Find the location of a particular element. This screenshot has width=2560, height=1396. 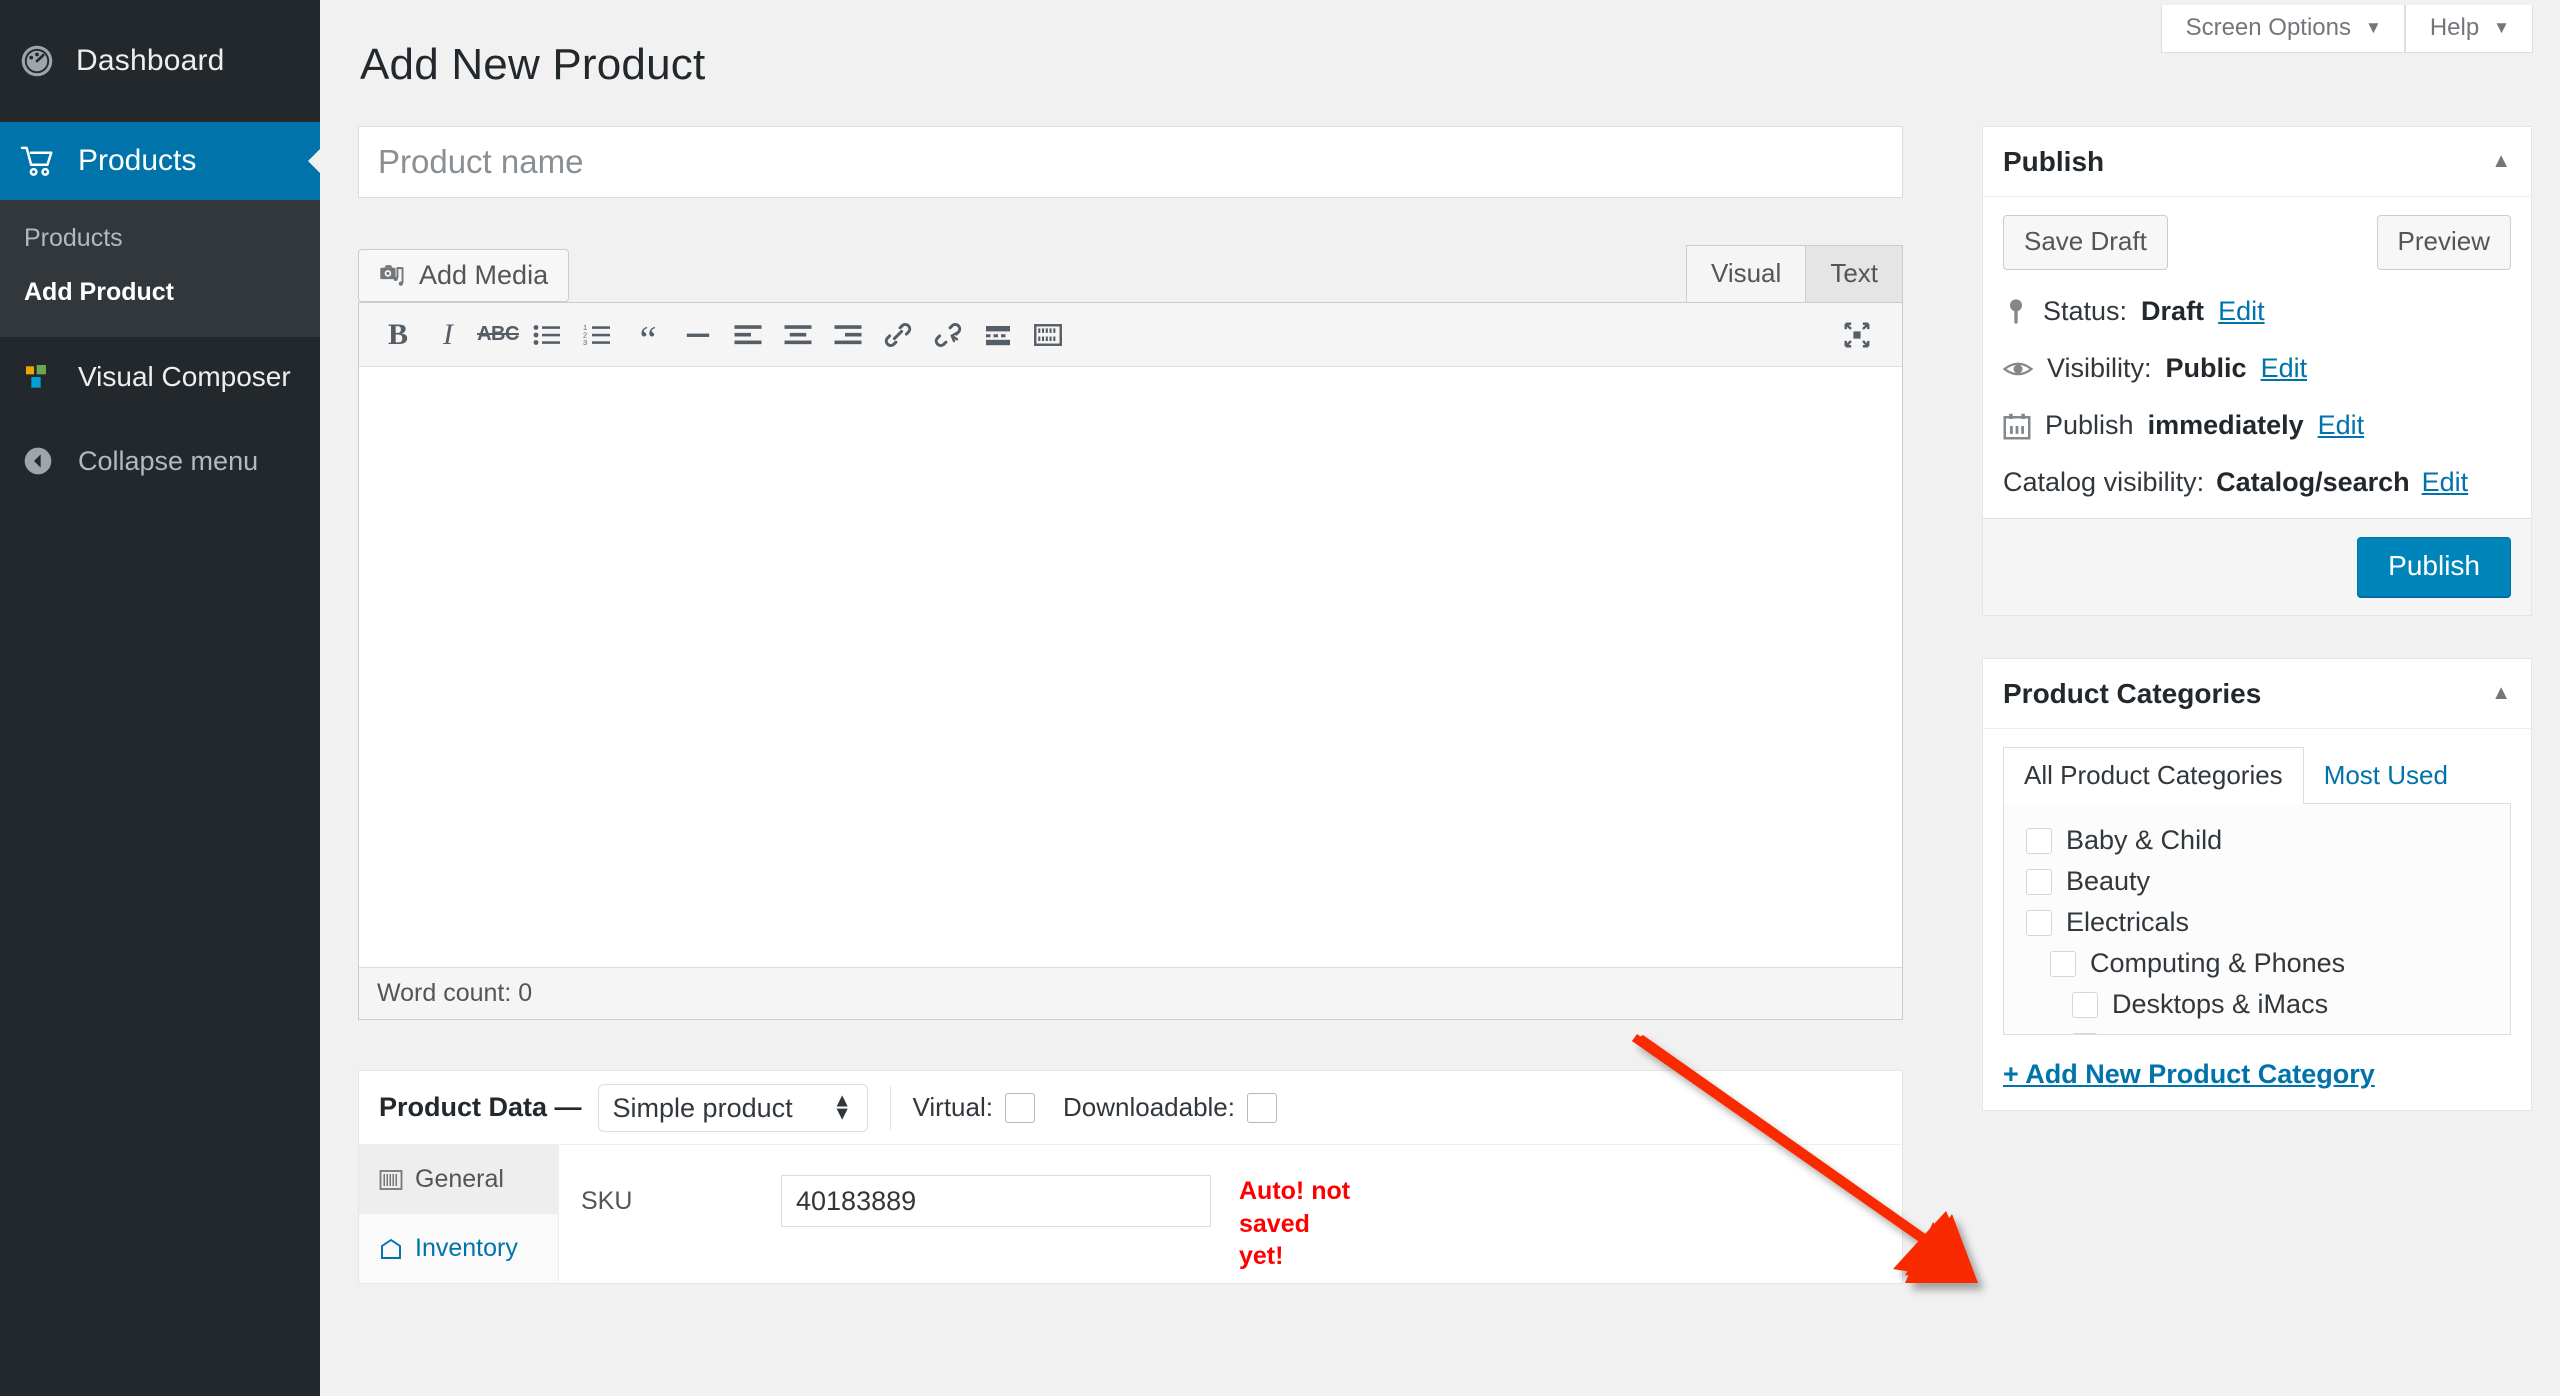

product-tab-general: General is located at coordinates (458, 1179).